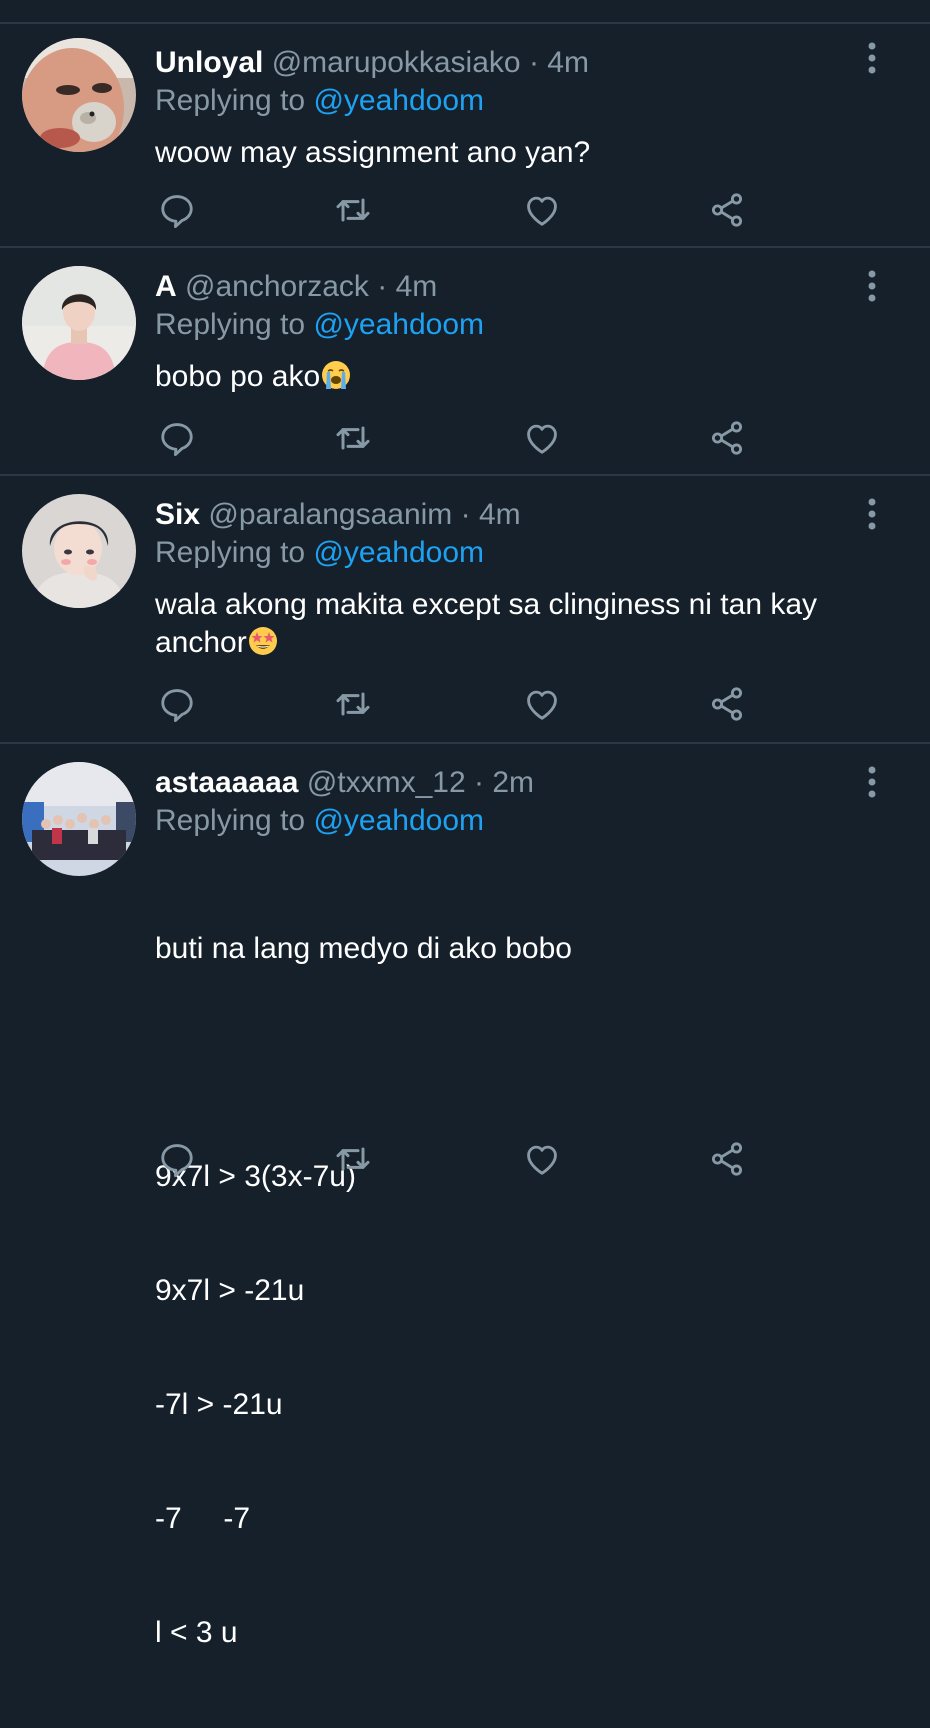 The width and height of the screenshot is (930, 1728). What do you see at coordinates (507, 643) in the screenshot?
I see `tweet-text-line: anchor` at bounding box center [507, 643].